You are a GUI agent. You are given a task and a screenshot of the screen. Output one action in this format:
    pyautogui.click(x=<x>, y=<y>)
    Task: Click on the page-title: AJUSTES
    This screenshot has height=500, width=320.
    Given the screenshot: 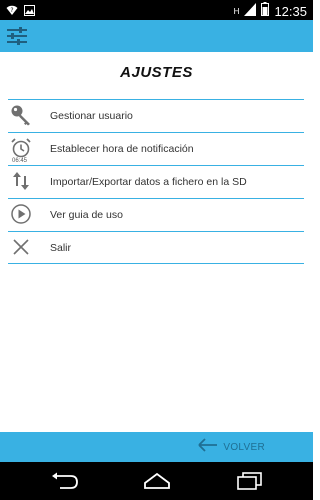 What is the action you would take?
    pyautogui.click(x=156, y=72)
    